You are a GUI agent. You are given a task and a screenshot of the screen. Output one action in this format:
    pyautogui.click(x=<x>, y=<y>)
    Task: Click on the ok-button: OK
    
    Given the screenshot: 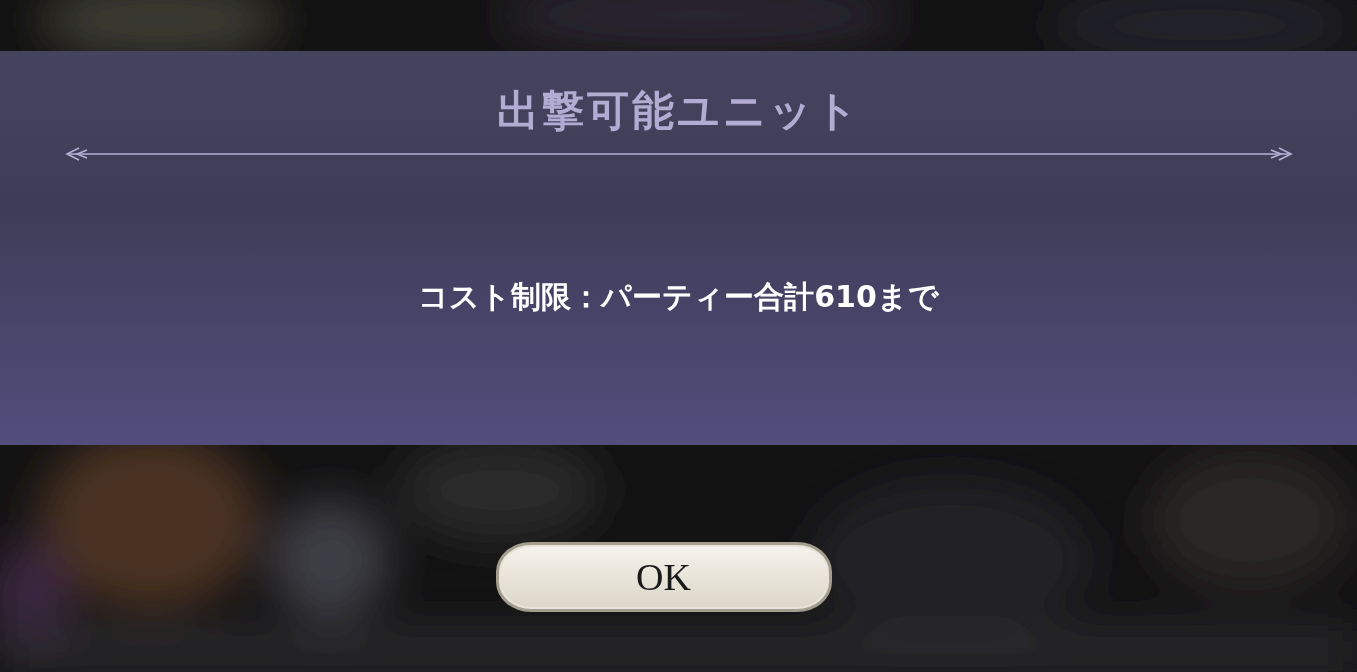 What is the action you would take?
    pyautogui.click(x=663, y=577)
    